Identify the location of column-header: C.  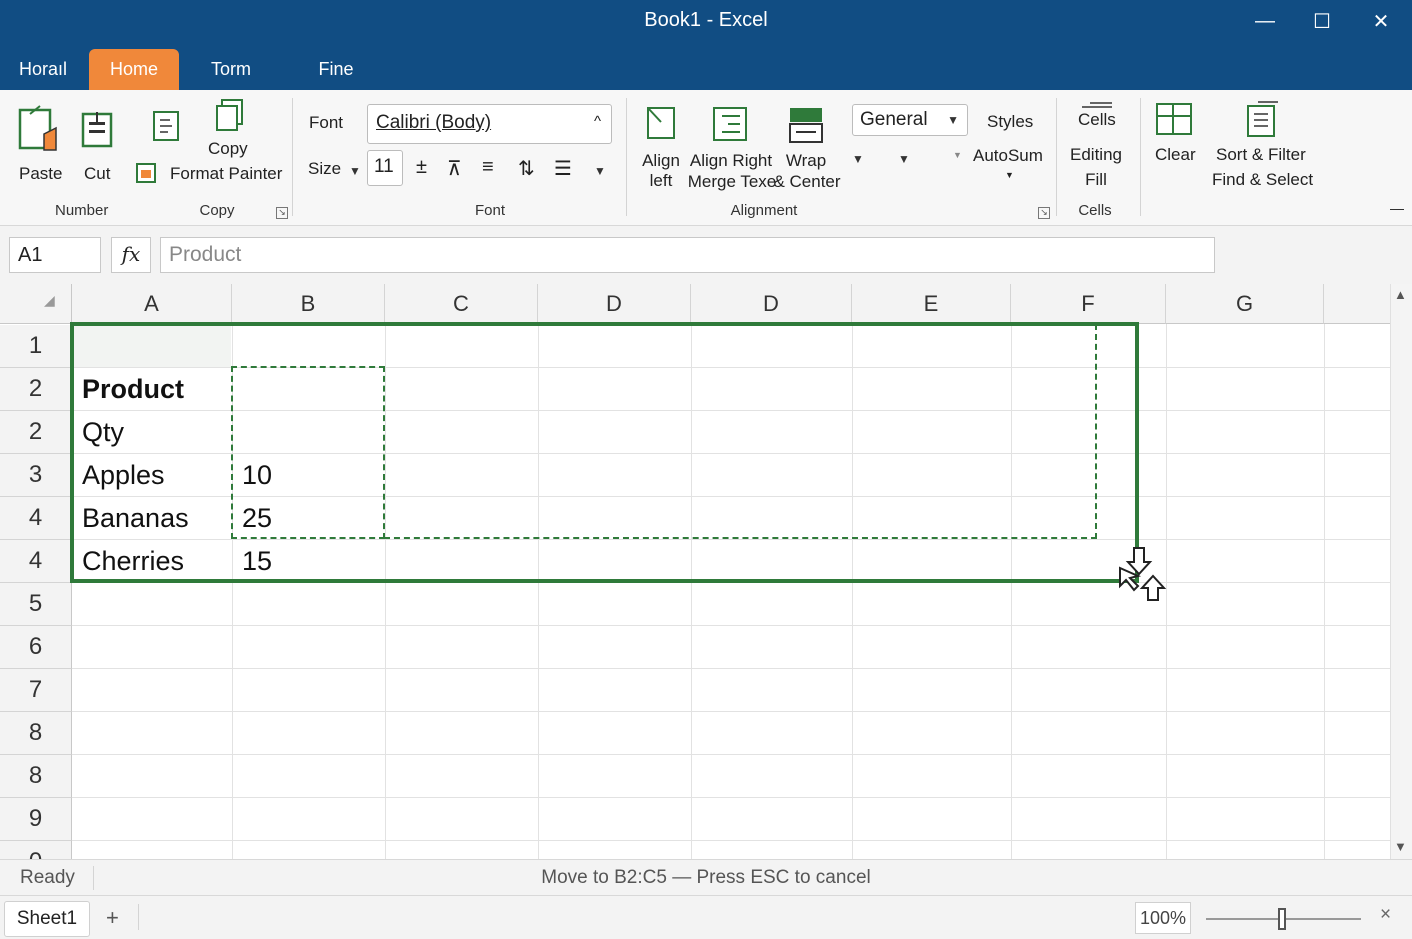
(461, 304).